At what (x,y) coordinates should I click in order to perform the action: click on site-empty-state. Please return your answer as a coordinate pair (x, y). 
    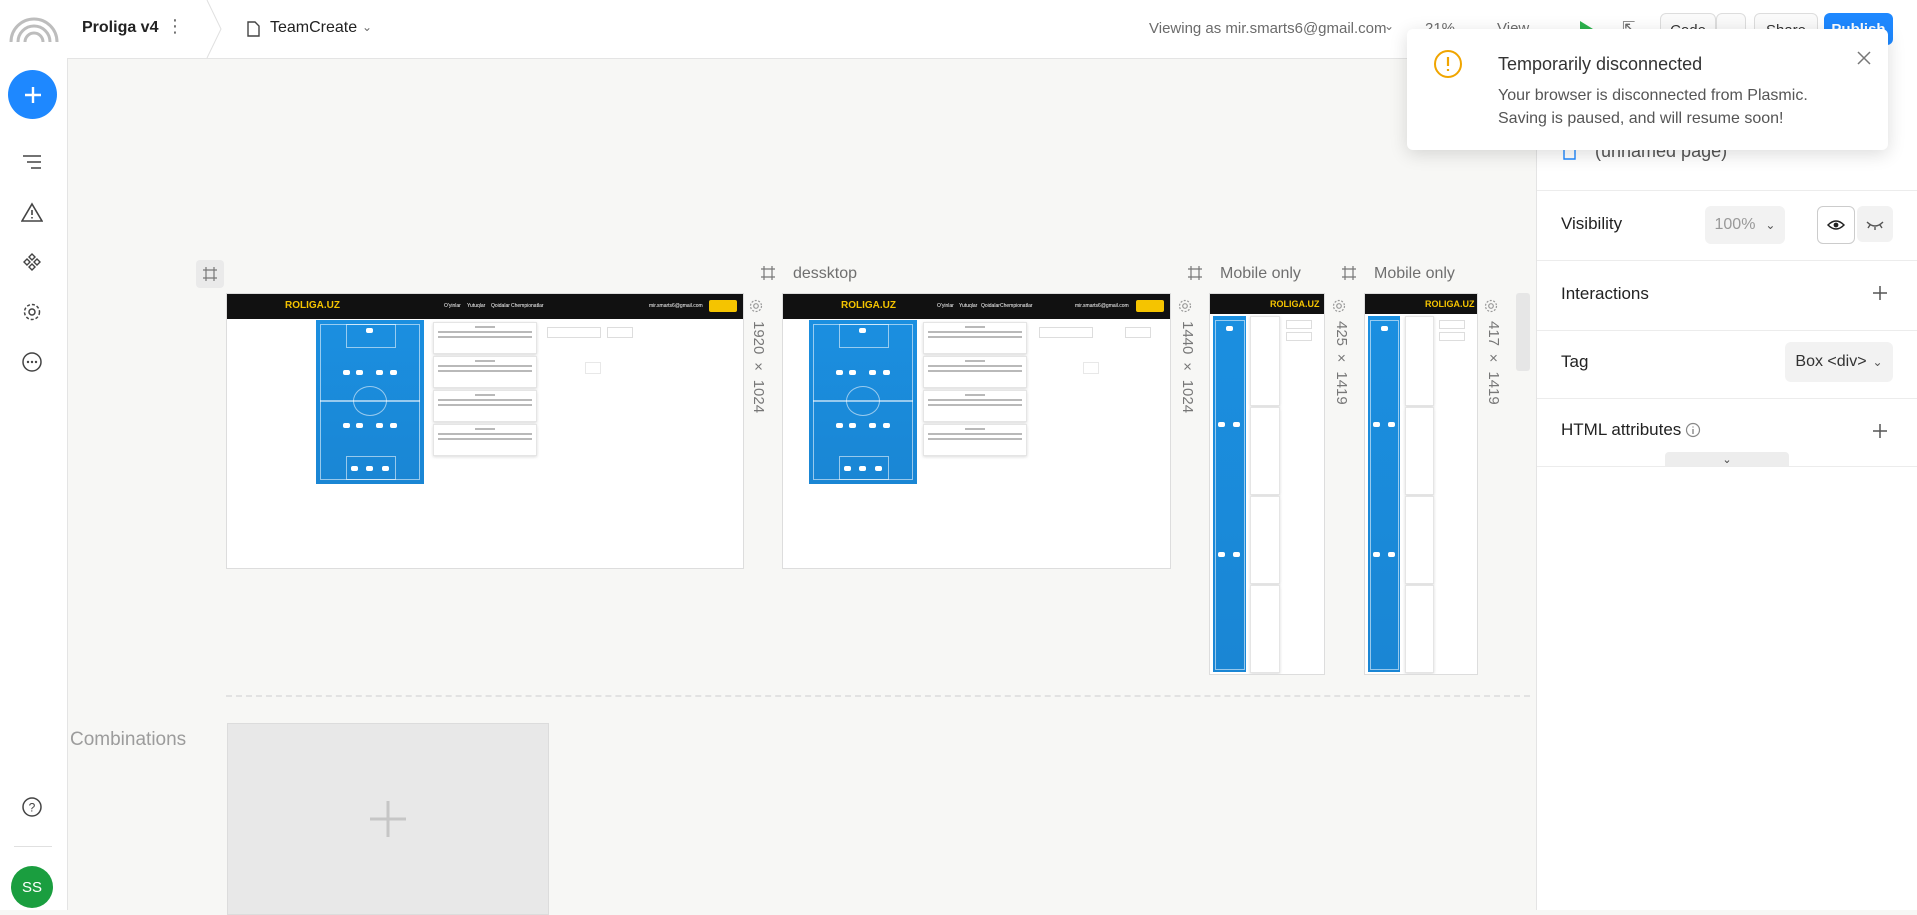
    Looking at the image, I should click on (1091, 368).